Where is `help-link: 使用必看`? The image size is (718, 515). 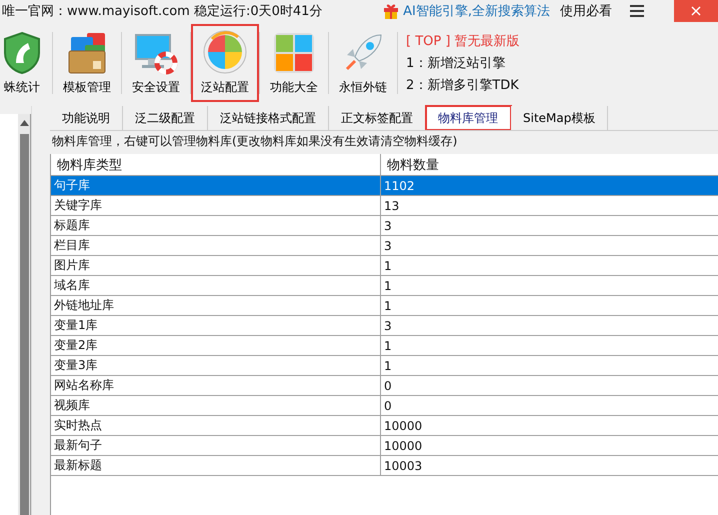 help-link: 使用必看 is located at coordinates (586, 11).